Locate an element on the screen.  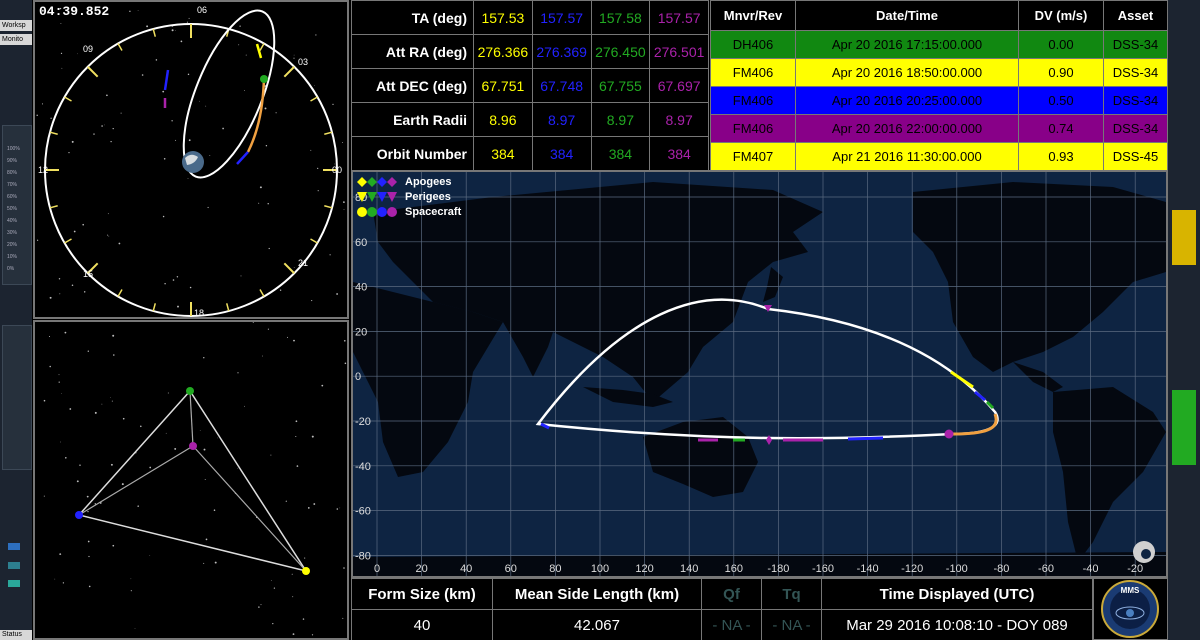
maneuver-row: FM406 Apr 20 2016 20:25:00.000 0.50 DSS-34 is located at coordinates (939, 100).